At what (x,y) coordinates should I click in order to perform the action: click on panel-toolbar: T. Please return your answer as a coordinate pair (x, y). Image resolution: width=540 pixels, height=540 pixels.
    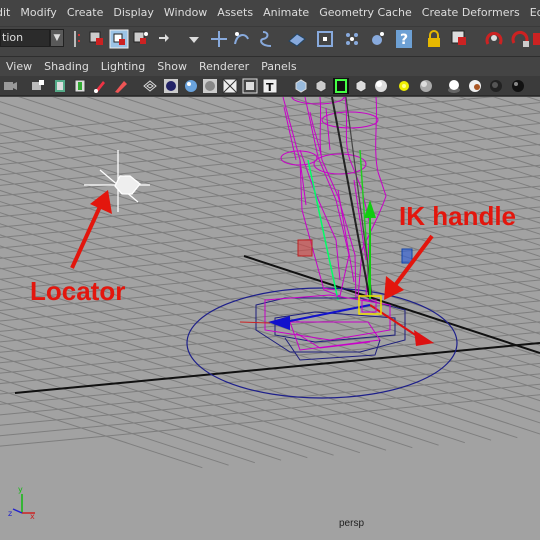
    Looking at the image, I should click on (270, 86).